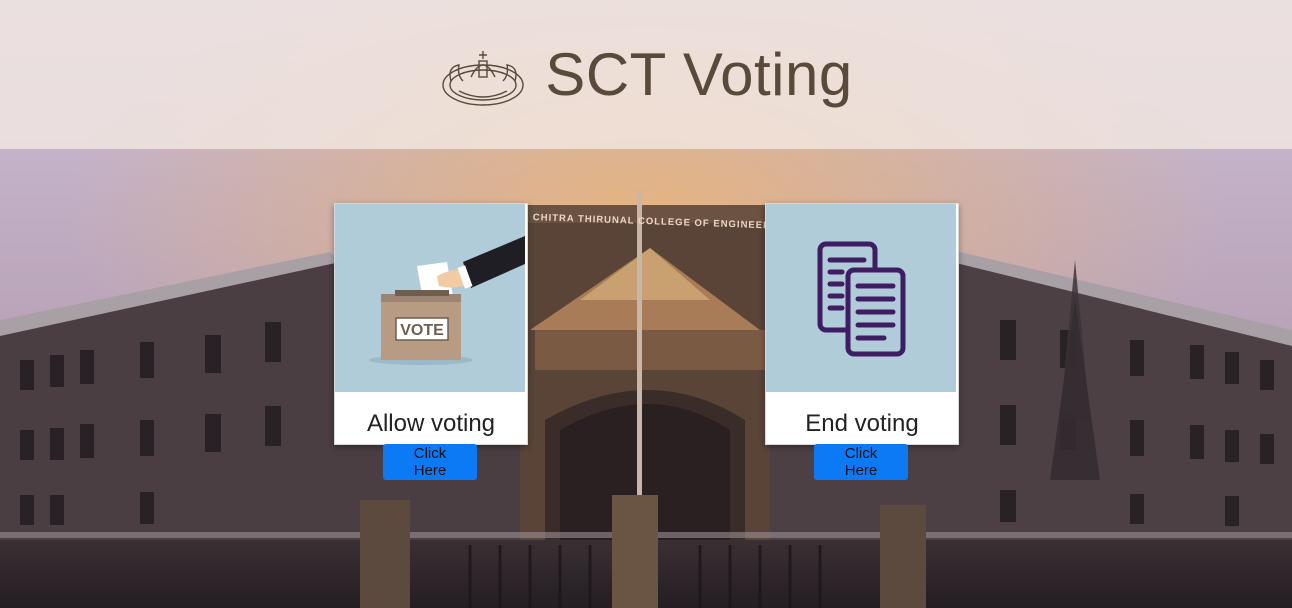 This screenshot has height=608, width=1292. I want to click on allow-voting-label: Allow voting, so click(431, 423).